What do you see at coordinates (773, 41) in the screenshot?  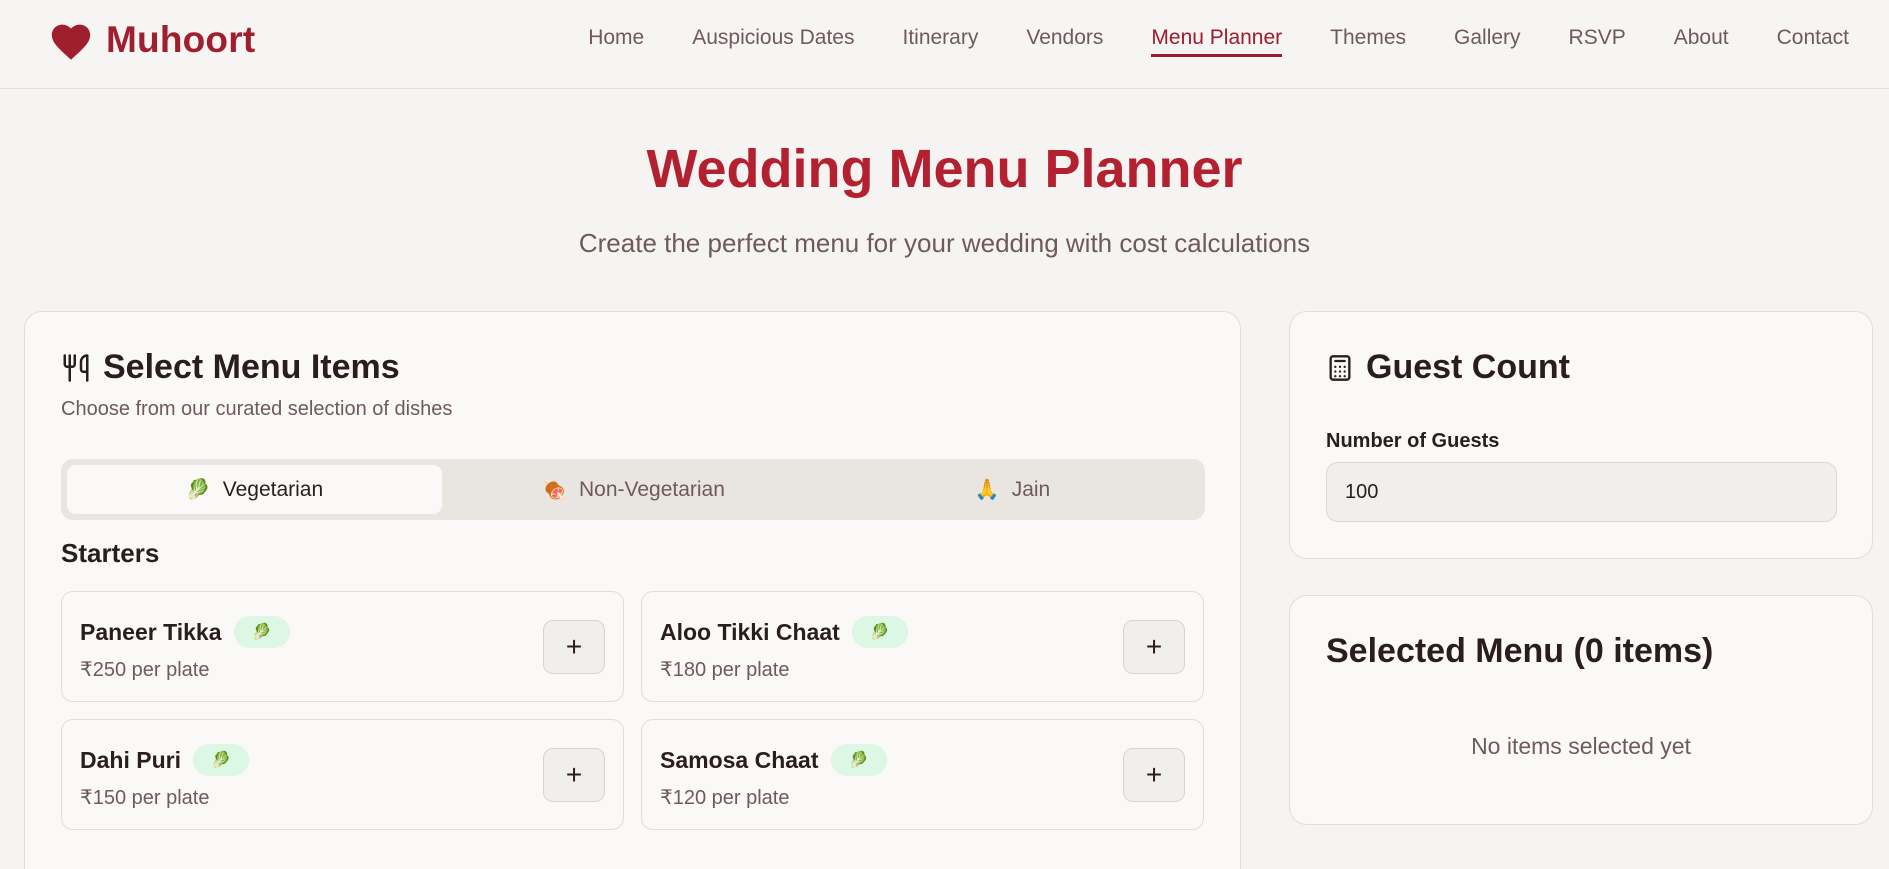 I see `nav-auspicious-dates: Auspicious Dates` at bounding box center [773, 41].